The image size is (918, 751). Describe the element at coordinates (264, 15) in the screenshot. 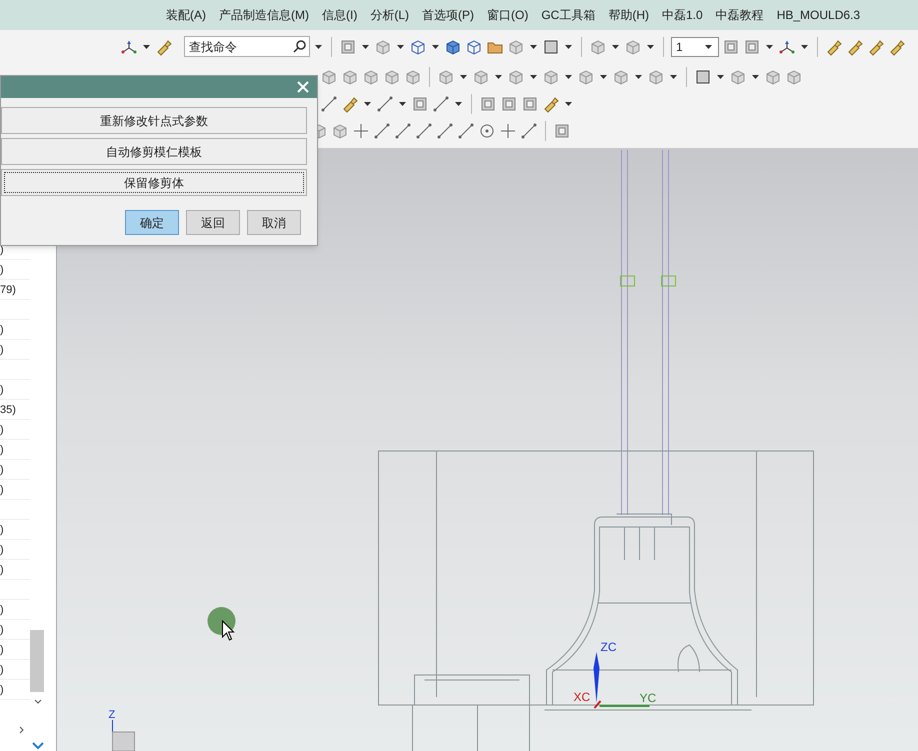

I see `menu-item: 产品制造信息(M)` at that location.